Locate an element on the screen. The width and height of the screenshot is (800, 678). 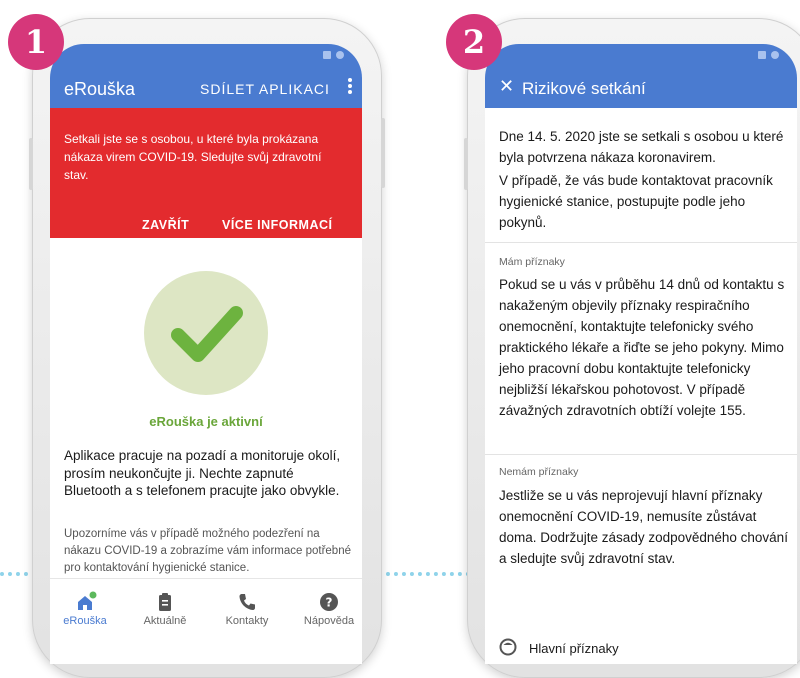
nav-label: Kontakty is located at coordinates (247, 621).